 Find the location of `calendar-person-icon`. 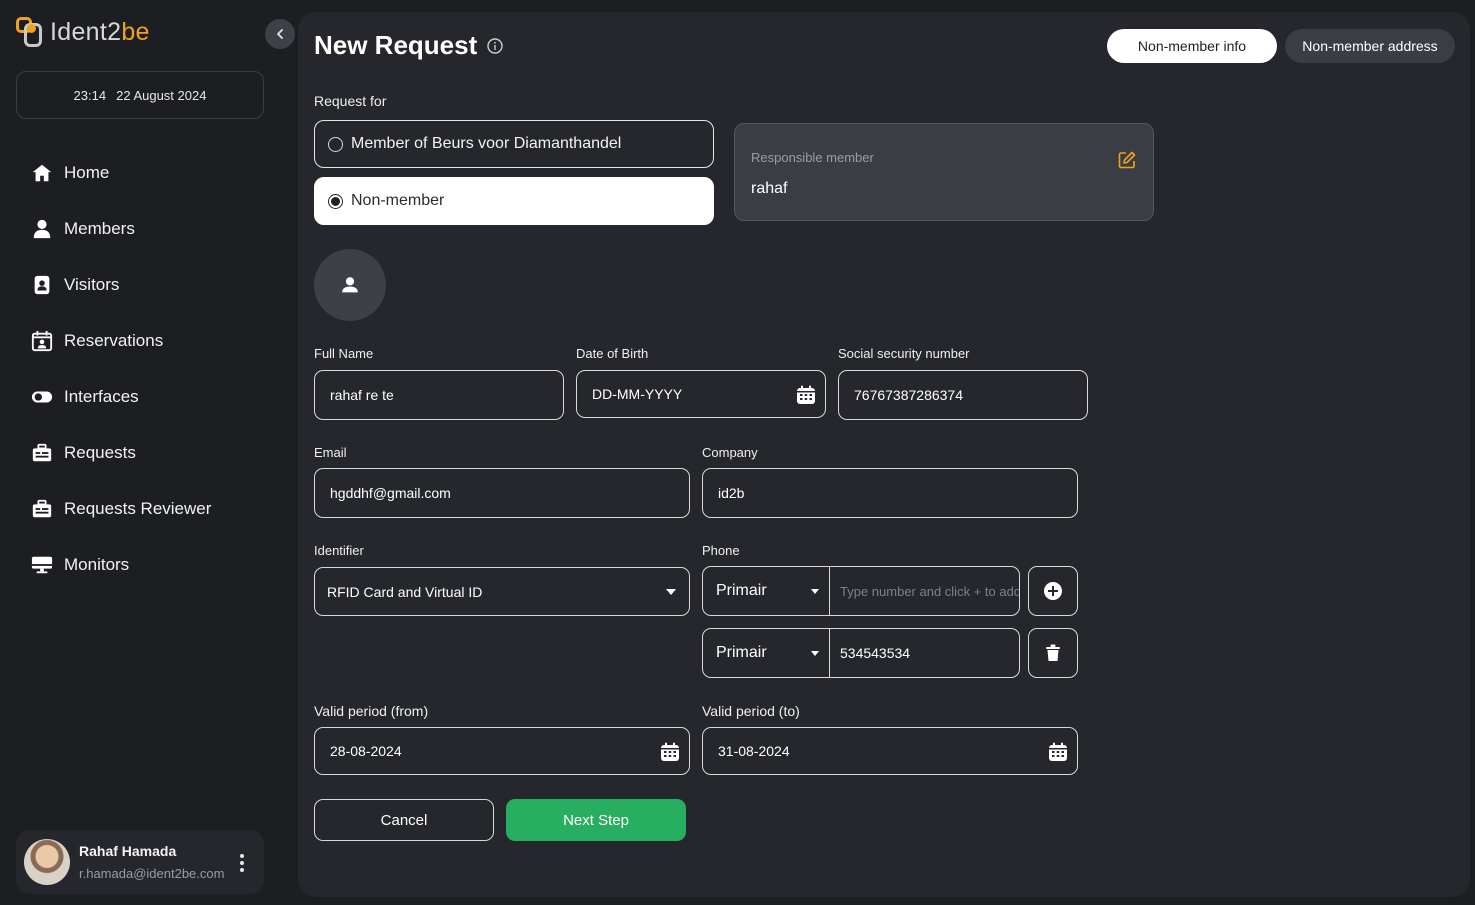

calendar-person-icon is located at coordinates (42, 341).